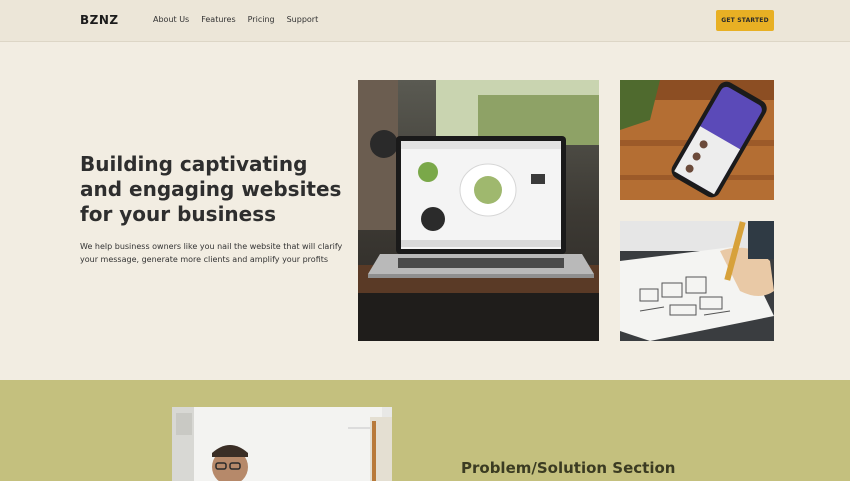 This screenshot has height=481, width=850. Describe the element at coordinates (282, 444) in the screenshot. I see `person-photo` at that location.